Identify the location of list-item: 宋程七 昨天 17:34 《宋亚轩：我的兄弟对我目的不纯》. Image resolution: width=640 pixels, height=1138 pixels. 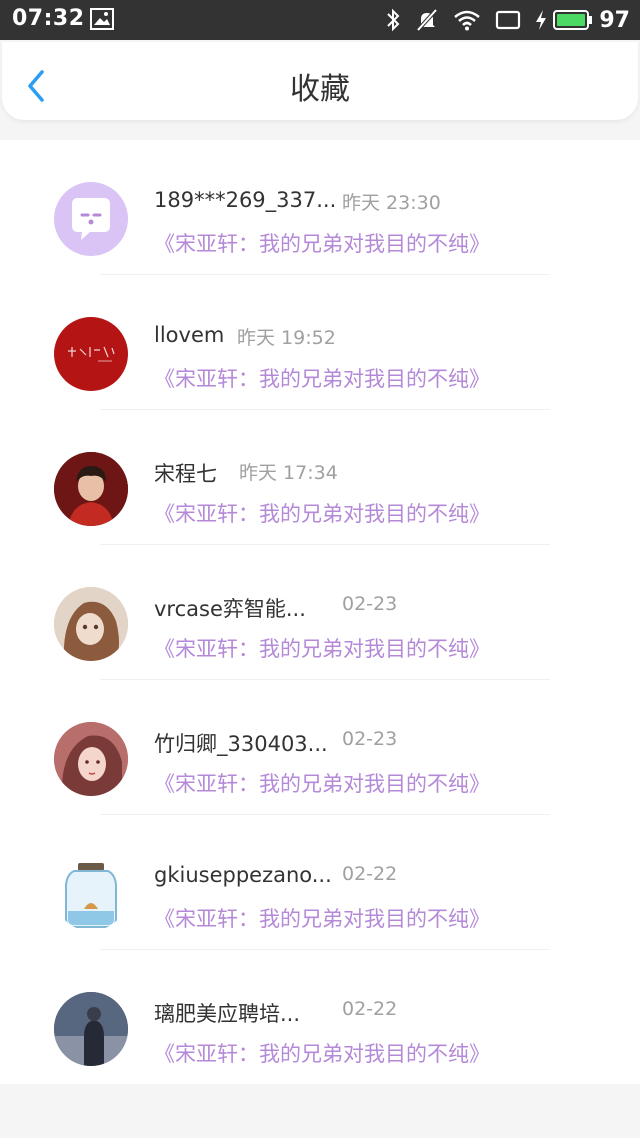
(320, 477).